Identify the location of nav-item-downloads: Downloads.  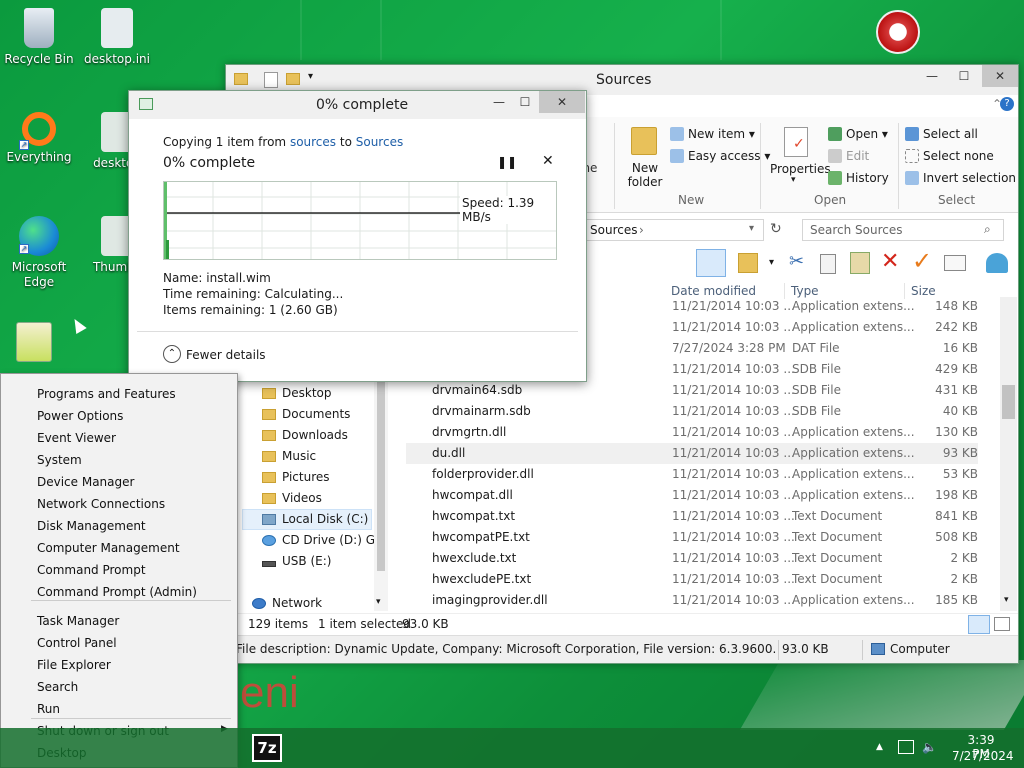
(305, 435).